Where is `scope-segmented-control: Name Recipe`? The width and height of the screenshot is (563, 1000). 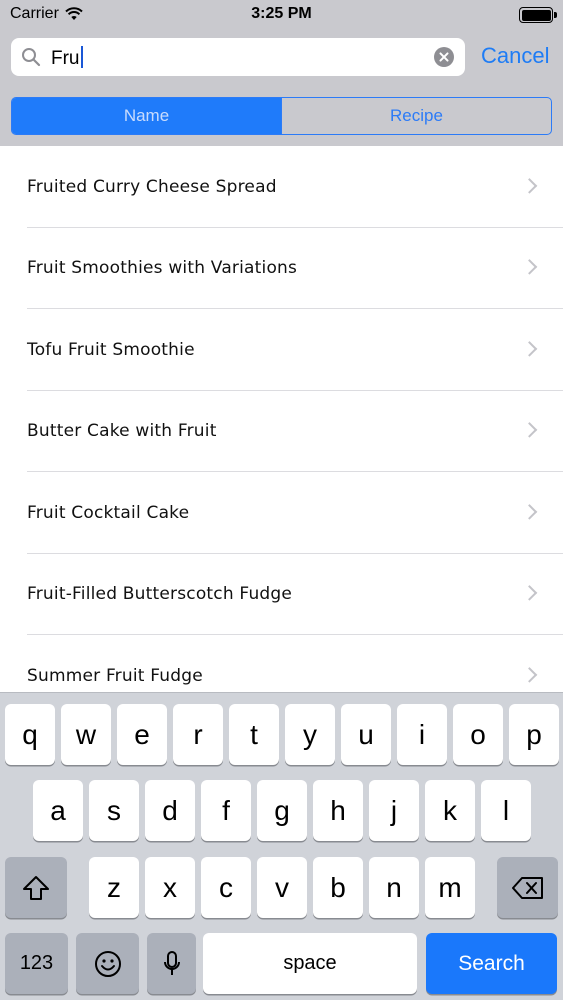
scope-segmented-control: Name Recipe is located at coordinates (281, 116).